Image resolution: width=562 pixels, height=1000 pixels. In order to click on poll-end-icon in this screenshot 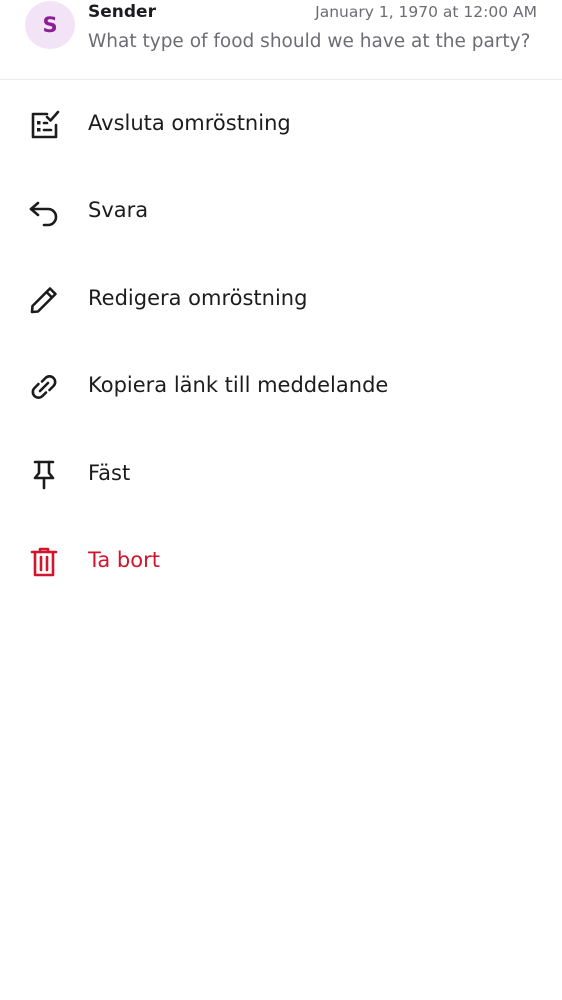, I will do `click(44, 125)`.